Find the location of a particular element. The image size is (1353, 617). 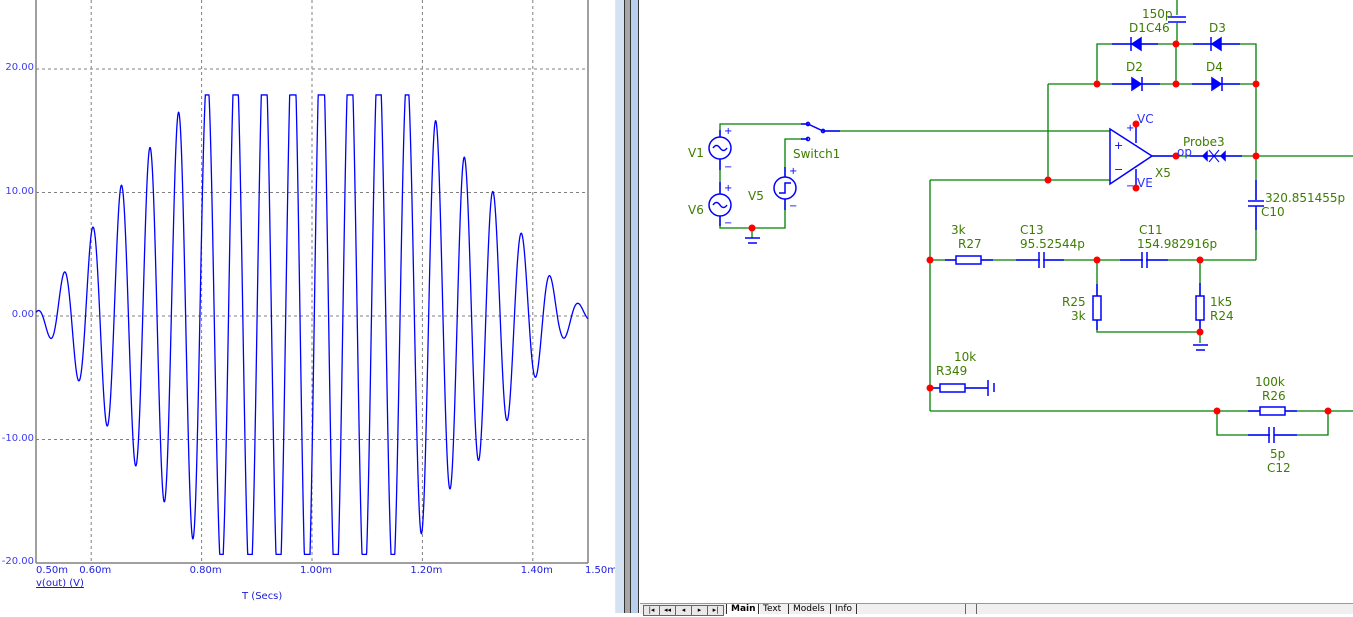

d3-label: D3 is located at coordinates (1217, 28).